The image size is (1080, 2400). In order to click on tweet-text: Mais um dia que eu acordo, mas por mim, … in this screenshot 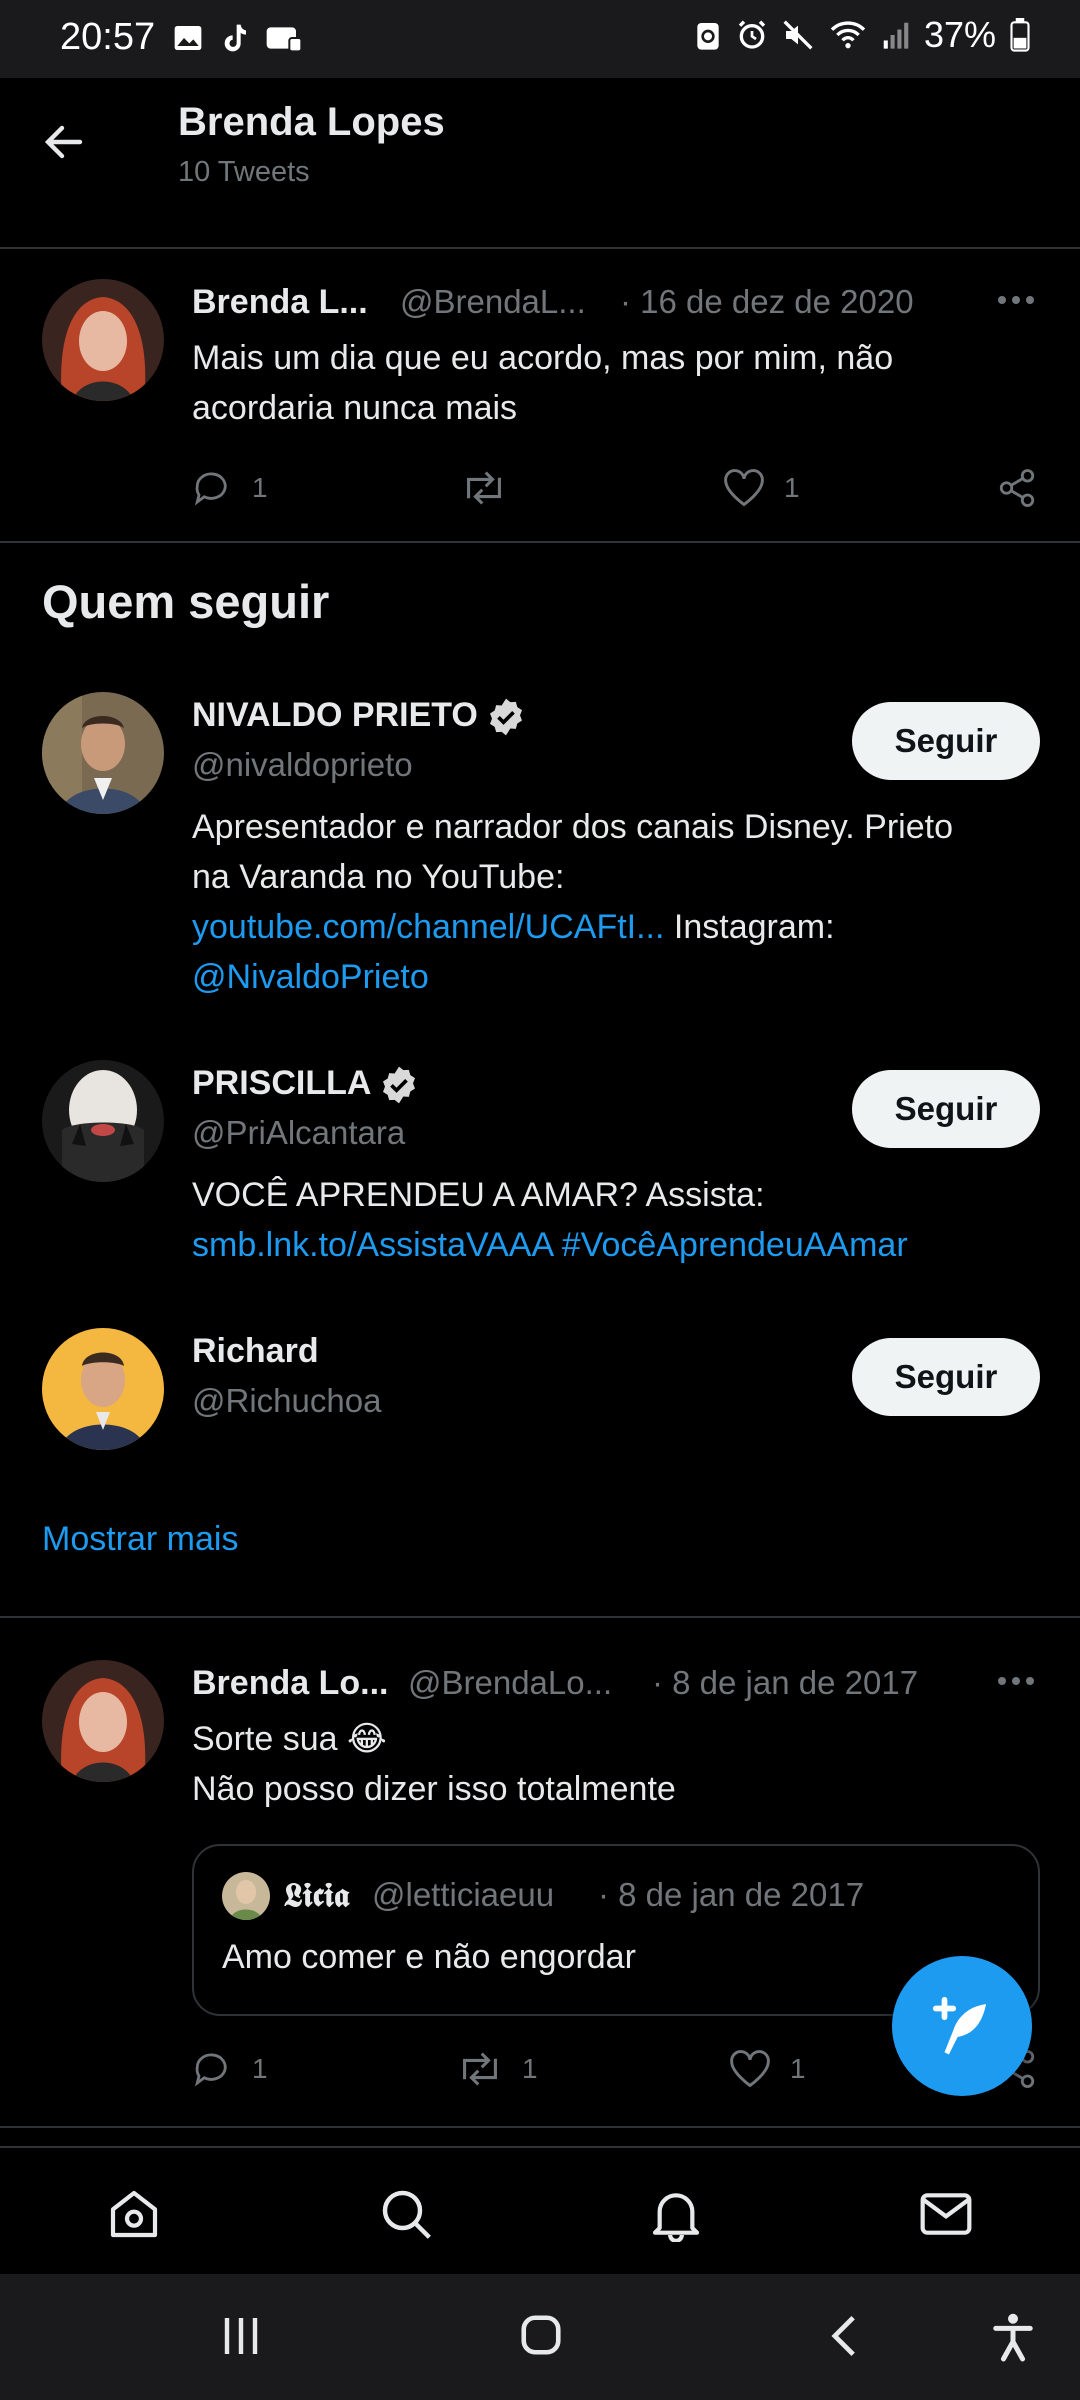, I will do `click(542, 383)`.